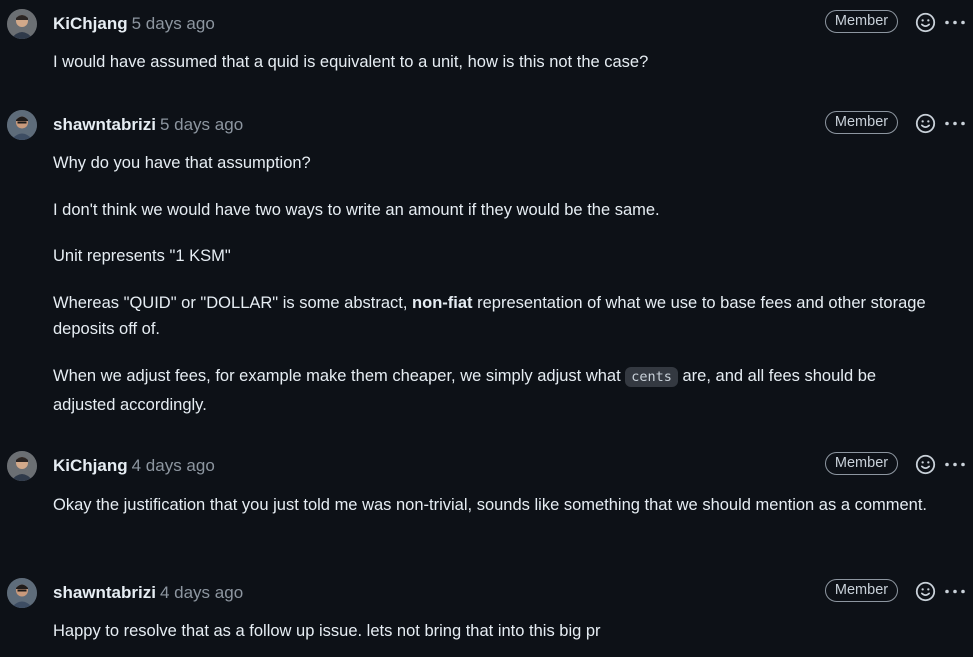 The image size is (973, 657). What do you see at coordinates (651, 377) in the screenshot?
I see `inline-code: cents` at bounding box center [651, 377].